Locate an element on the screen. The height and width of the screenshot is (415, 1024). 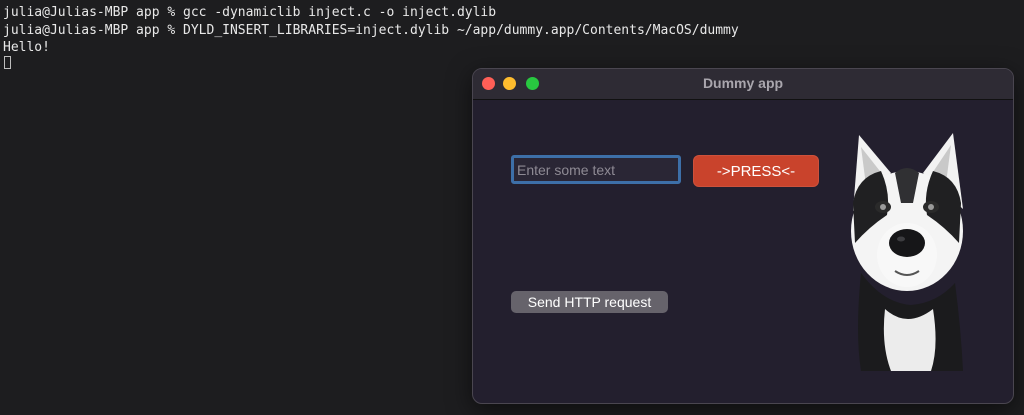
terminal-line-output: Hello! is located at coordinates (26, 47).